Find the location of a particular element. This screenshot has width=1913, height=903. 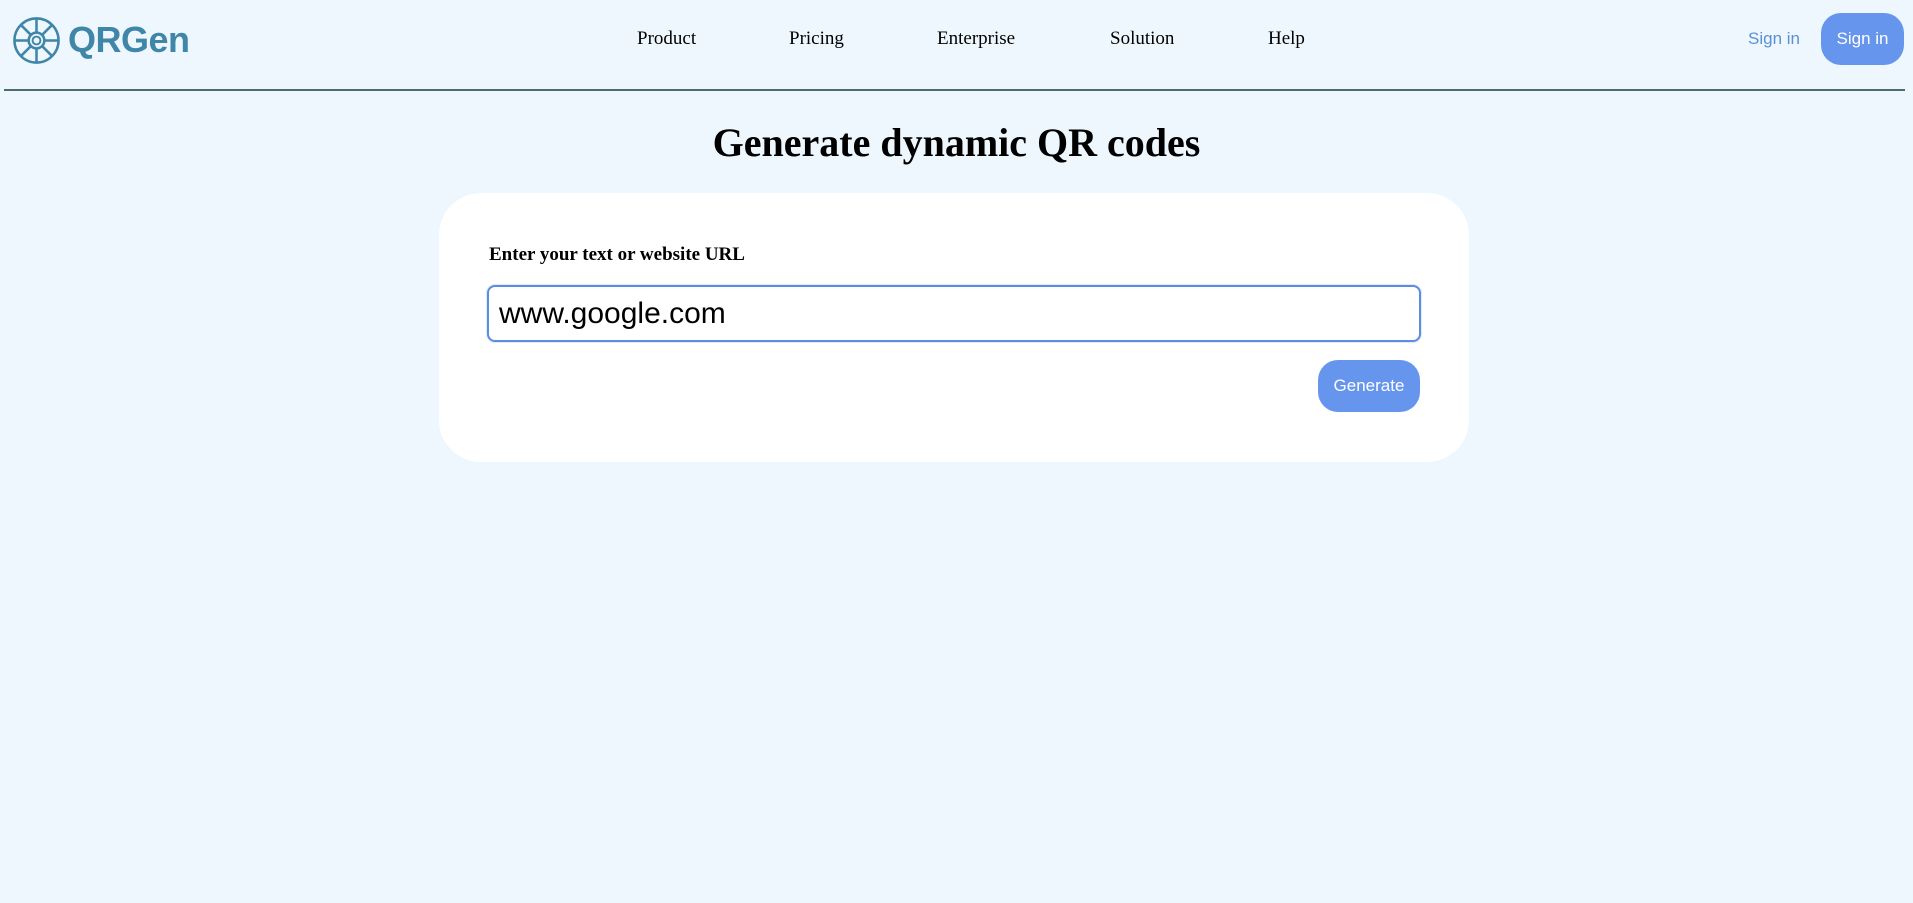

url-input is located at coordinates (954, 313).